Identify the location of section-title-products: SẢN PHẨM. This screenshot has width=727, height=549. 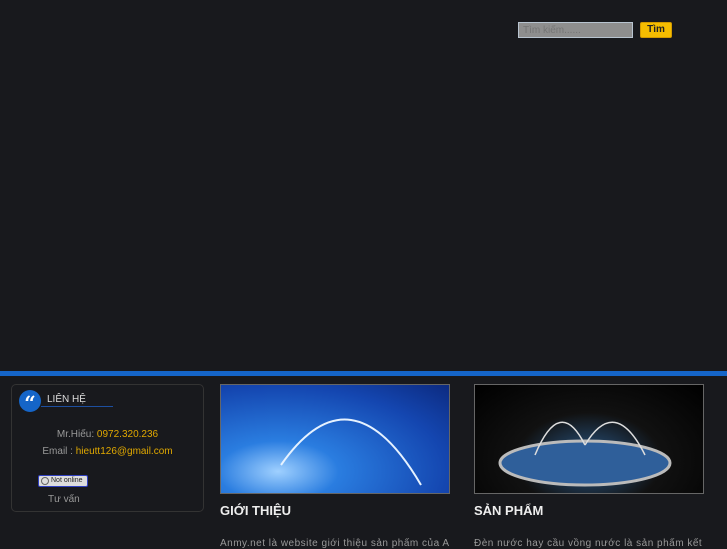
(508, 510).